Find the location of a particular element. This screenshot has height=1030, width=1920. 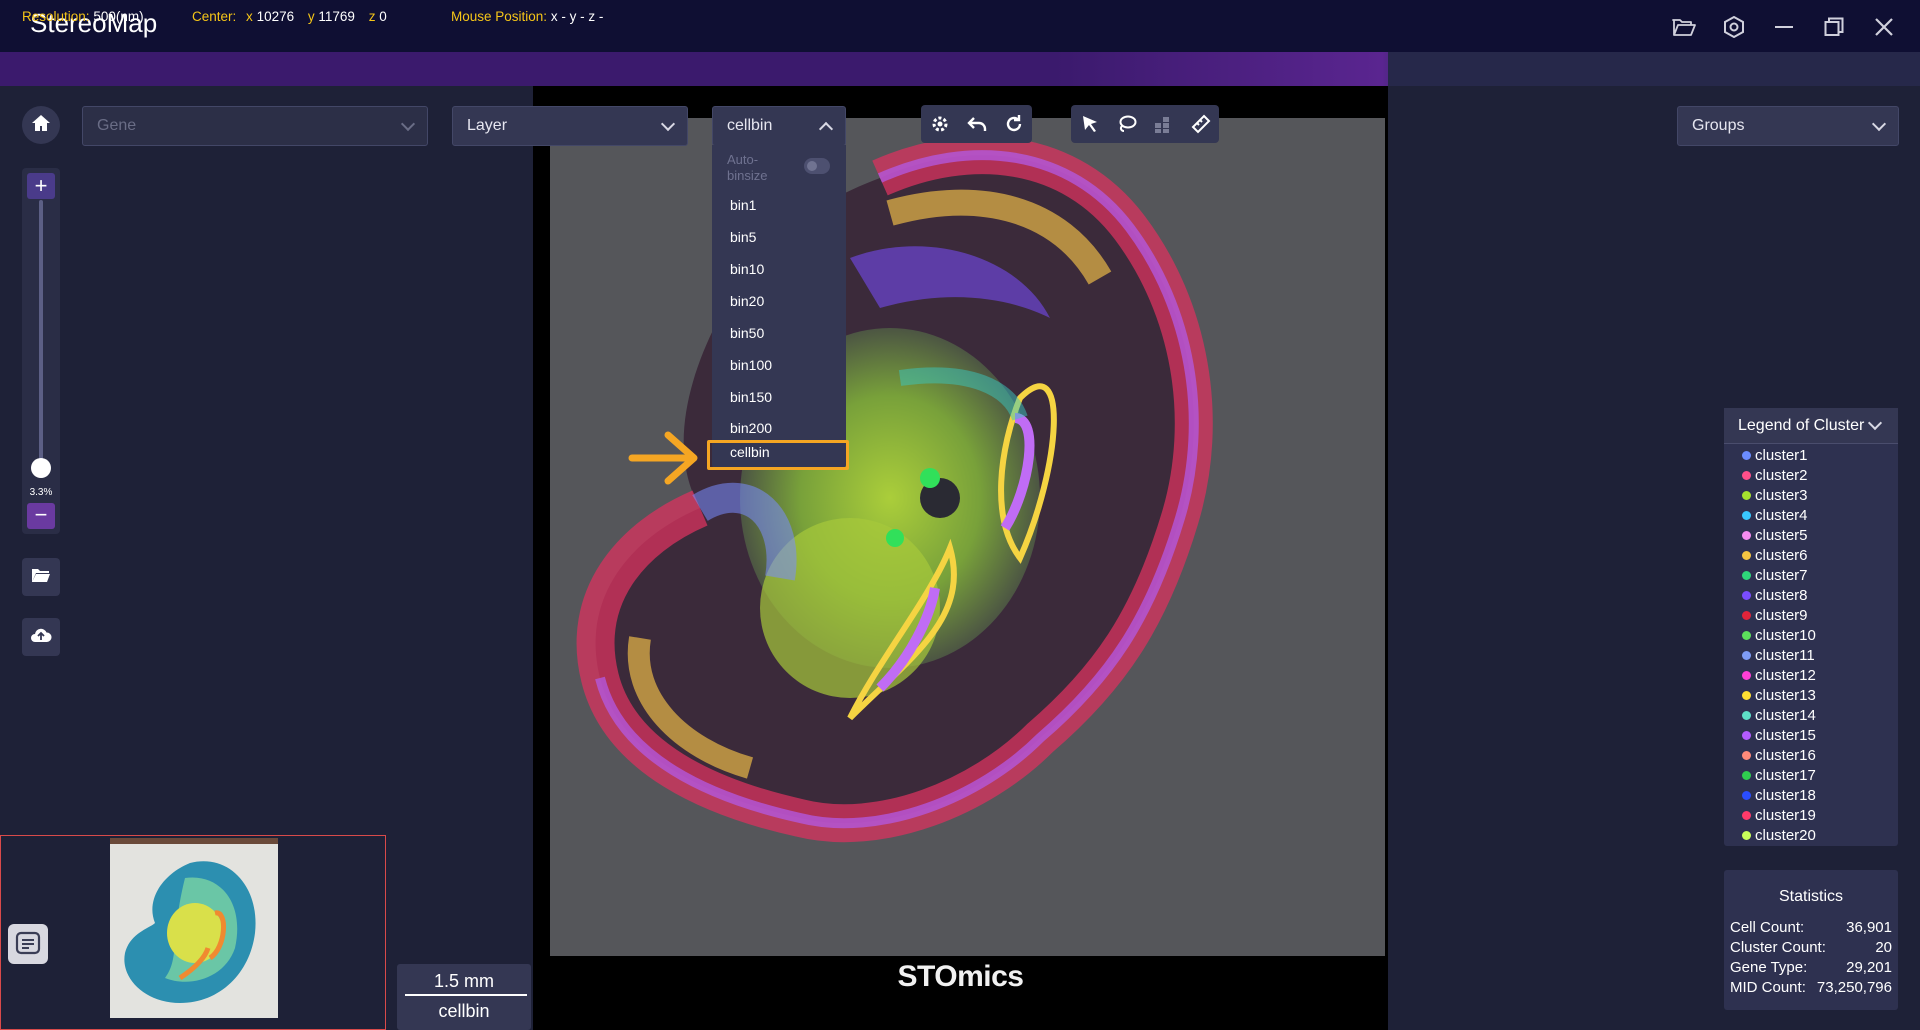

lasso-icon is located at coordinates (1126, 124).